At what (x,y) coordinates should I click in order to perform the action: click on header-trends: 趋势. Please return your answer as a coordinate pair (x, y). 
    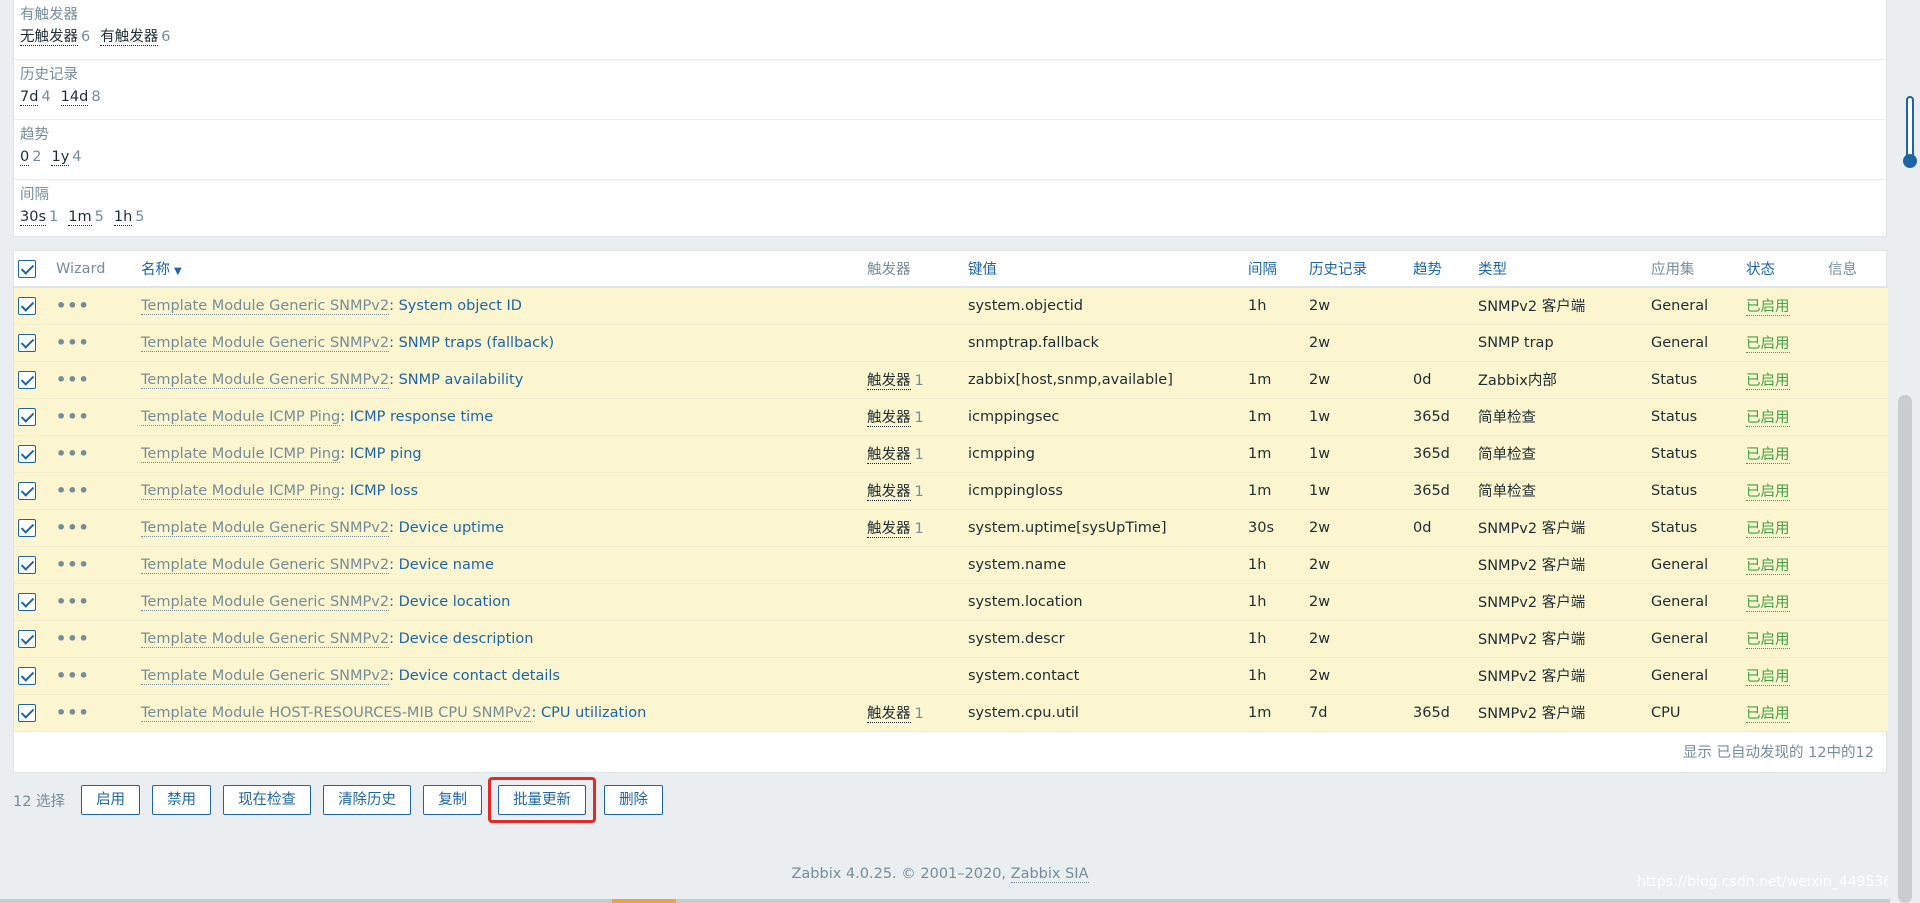
    Looking at the image, I should click on (1441, 269).